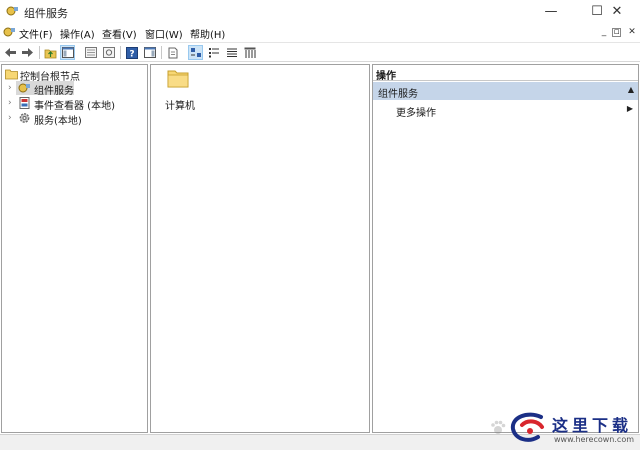 This screenshot has height=450, width=640. I want to click on show-tree-icon, so click(67, 52).